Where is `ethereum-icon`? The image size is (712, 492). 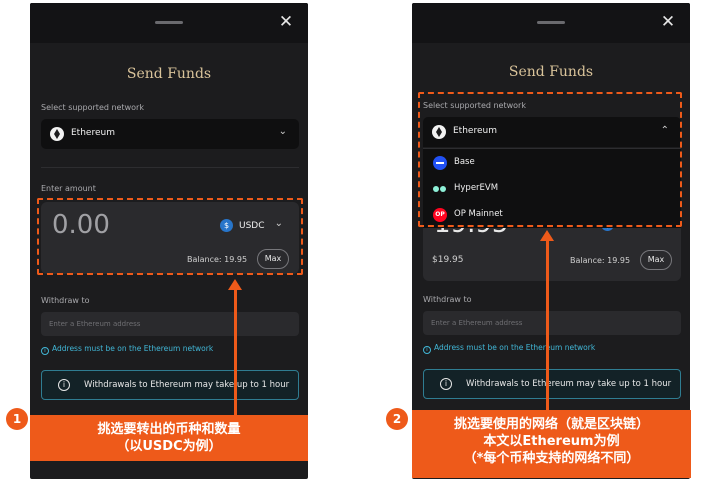 ethereum-icon is located at coordinates (57, 134).